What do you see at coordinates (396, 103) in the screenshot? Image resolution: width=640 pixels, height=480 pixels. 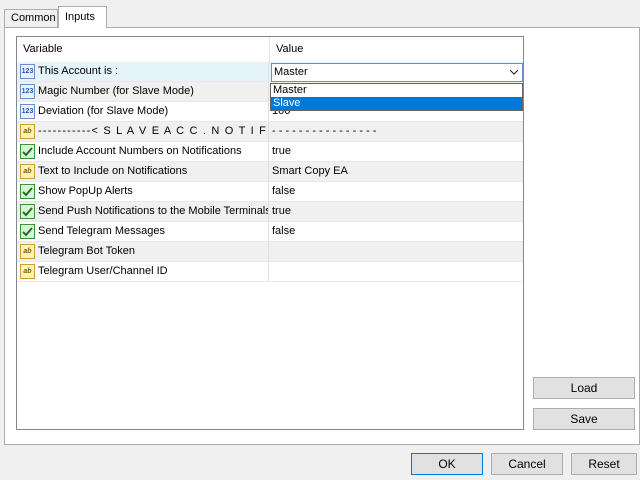 I see `dropdown-option-slave: Slave` at bounding box center [396, 103].